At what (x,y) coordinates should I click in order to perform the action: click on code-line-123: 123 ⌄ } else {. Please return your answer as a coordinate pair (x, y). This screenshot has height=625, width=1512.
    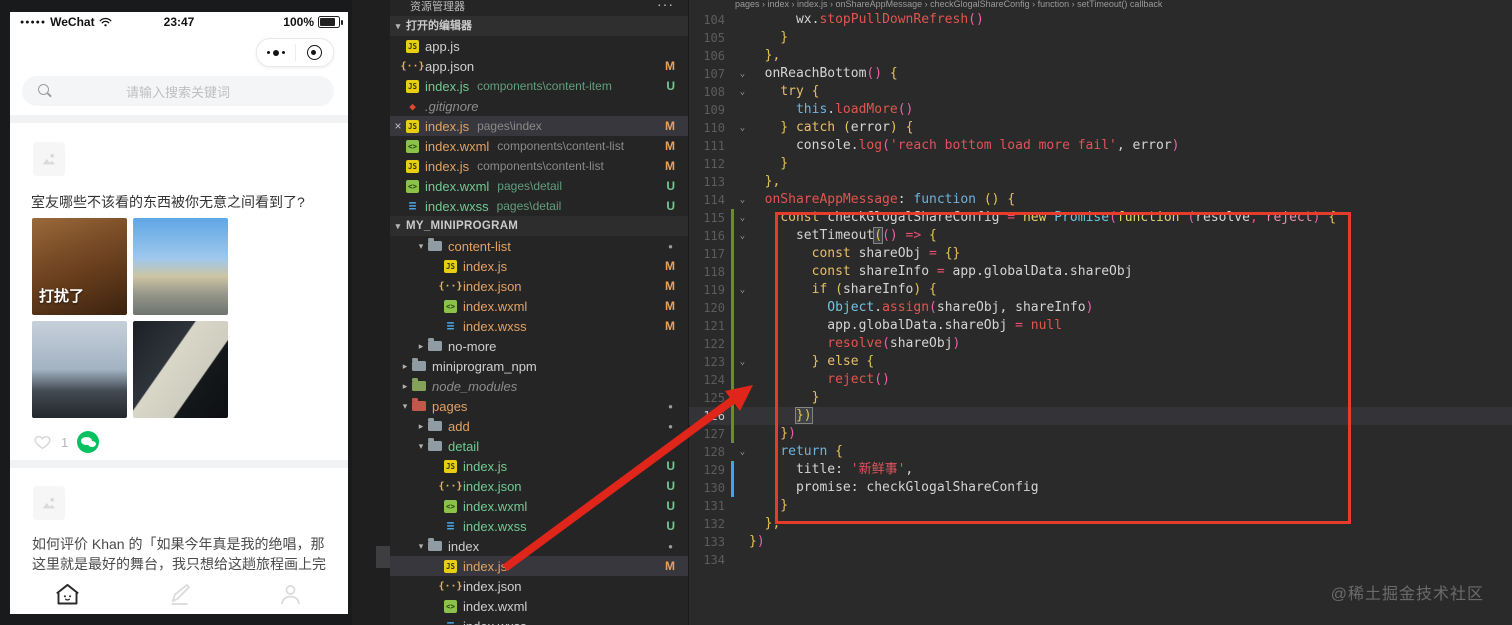
    Looking at the image, I should click on (1100, 362).